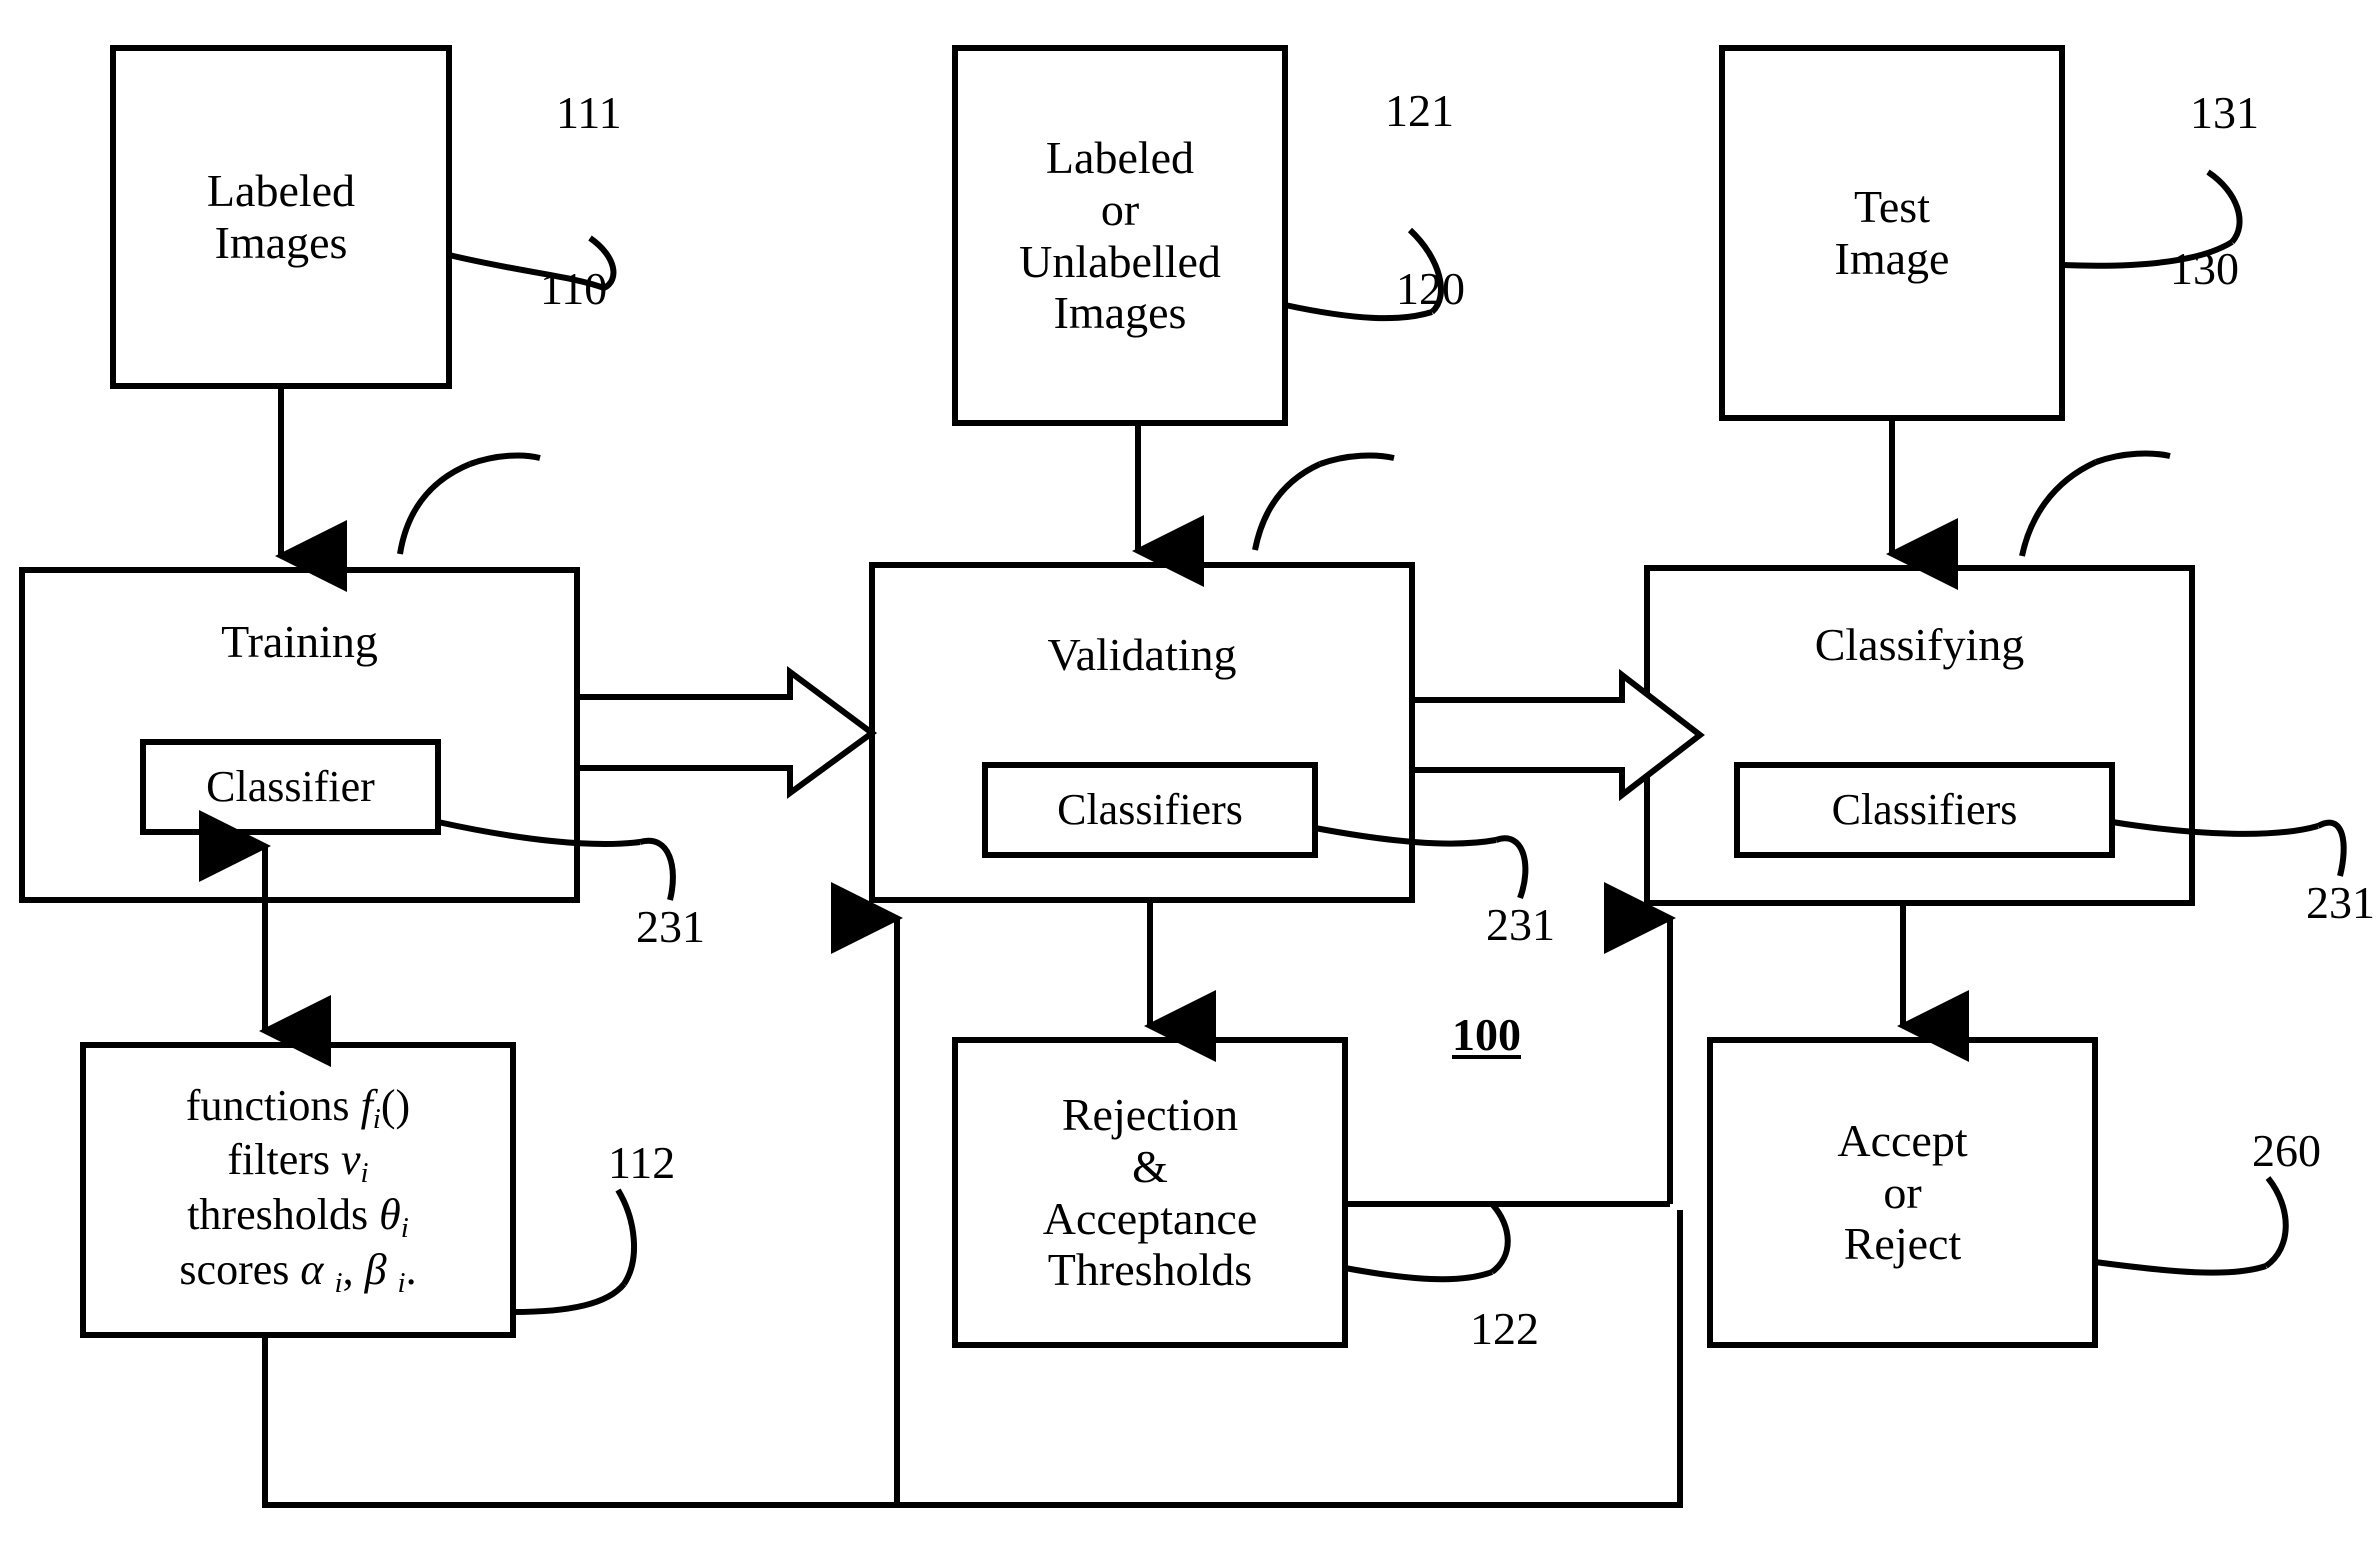 The width and height of the screenshot is (2380, 1547). I want to click on ref-100-figure-id: 100, so click(1486, 1034).